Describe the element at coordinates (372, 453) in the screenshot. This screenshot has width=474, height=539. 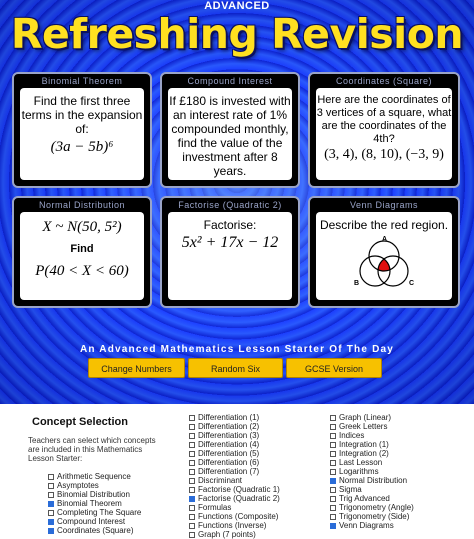
I see `concept-option: Integration (2)` at that location.